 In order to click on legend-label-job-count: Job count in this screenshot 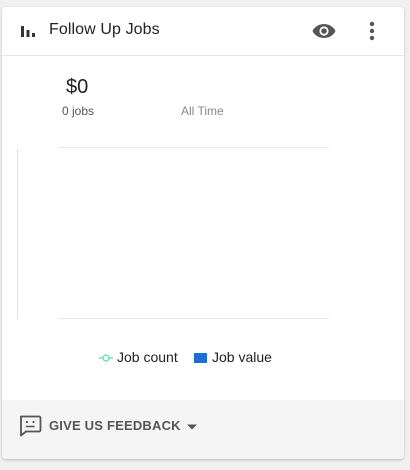, I will do `click(147, 357)`.